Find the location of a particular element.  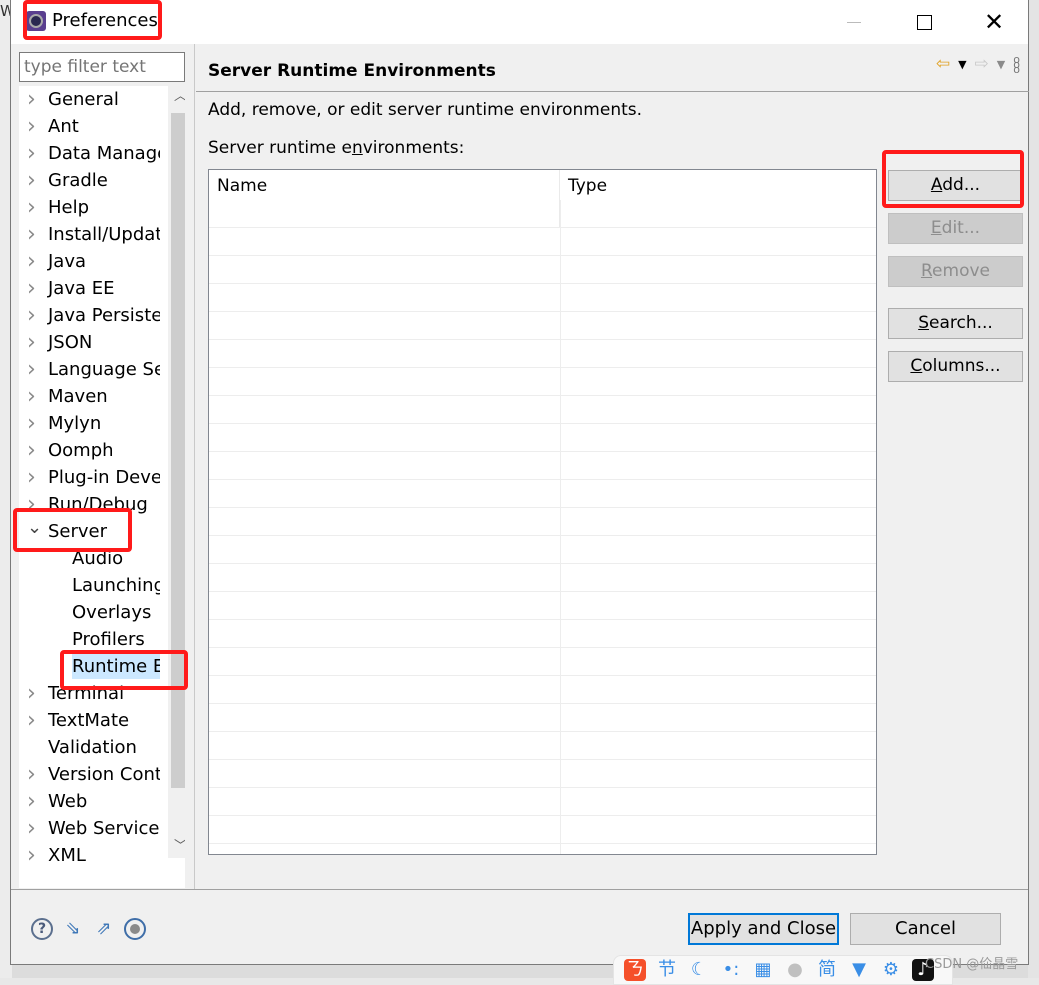

tree-item: Validation is located at coordinates (89, 747).